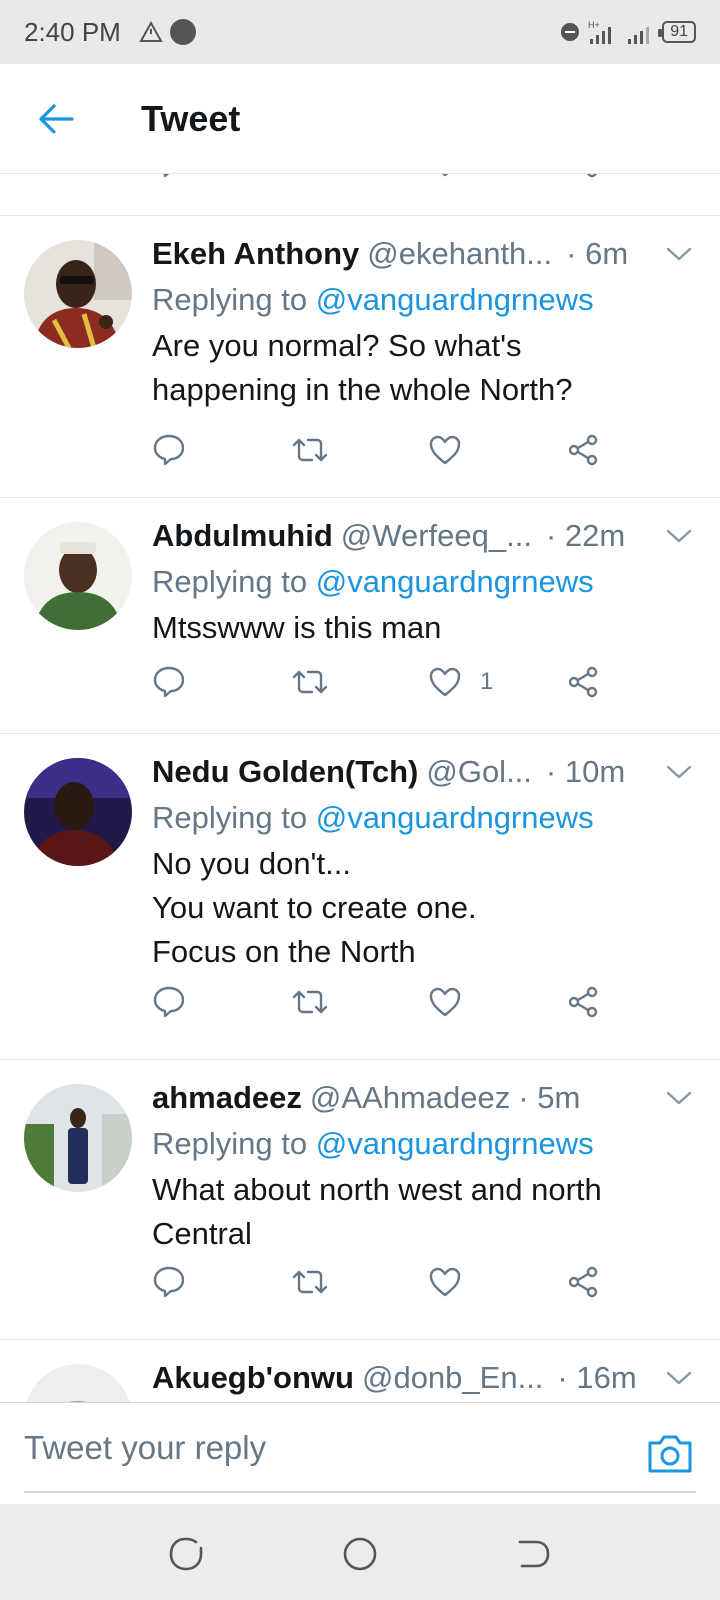 This screenshot has width=720, height=1600. I want to click on system-navigation-bar, so click(360, 1552).